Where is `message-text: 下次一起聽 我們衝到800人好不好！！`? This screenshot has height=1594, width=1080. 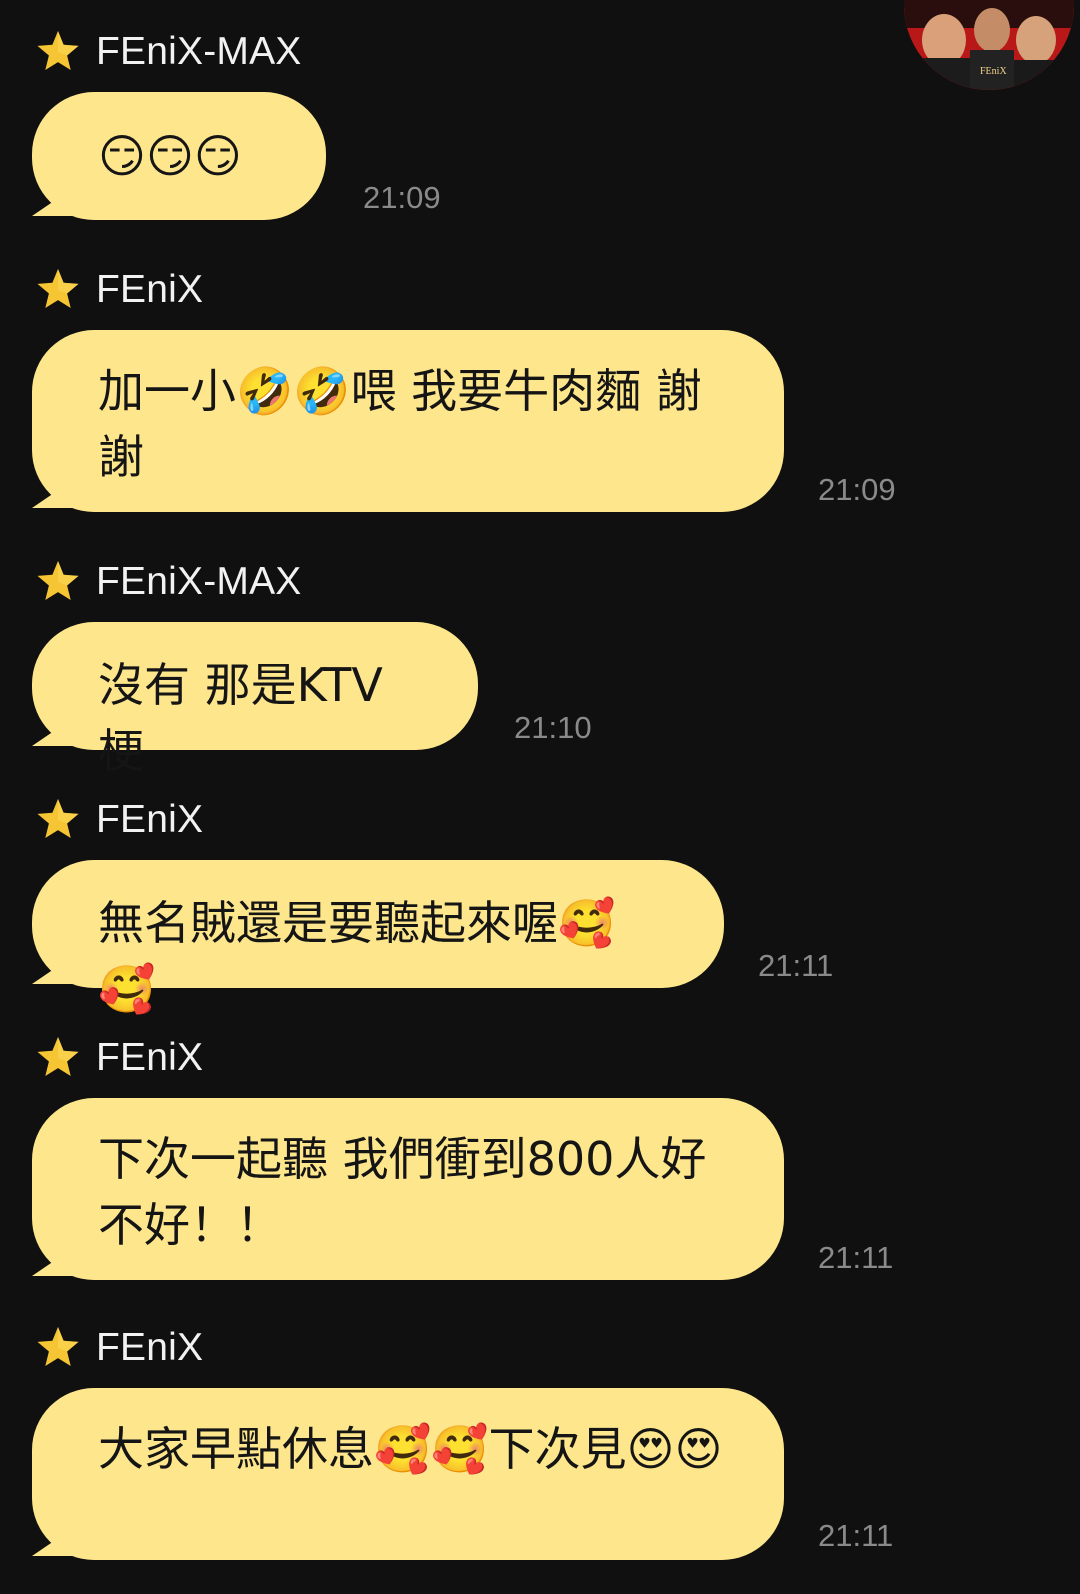 message-text: 下次一起聽 我們衝到800人好不好！！ is located at coordinates (408, 1189).